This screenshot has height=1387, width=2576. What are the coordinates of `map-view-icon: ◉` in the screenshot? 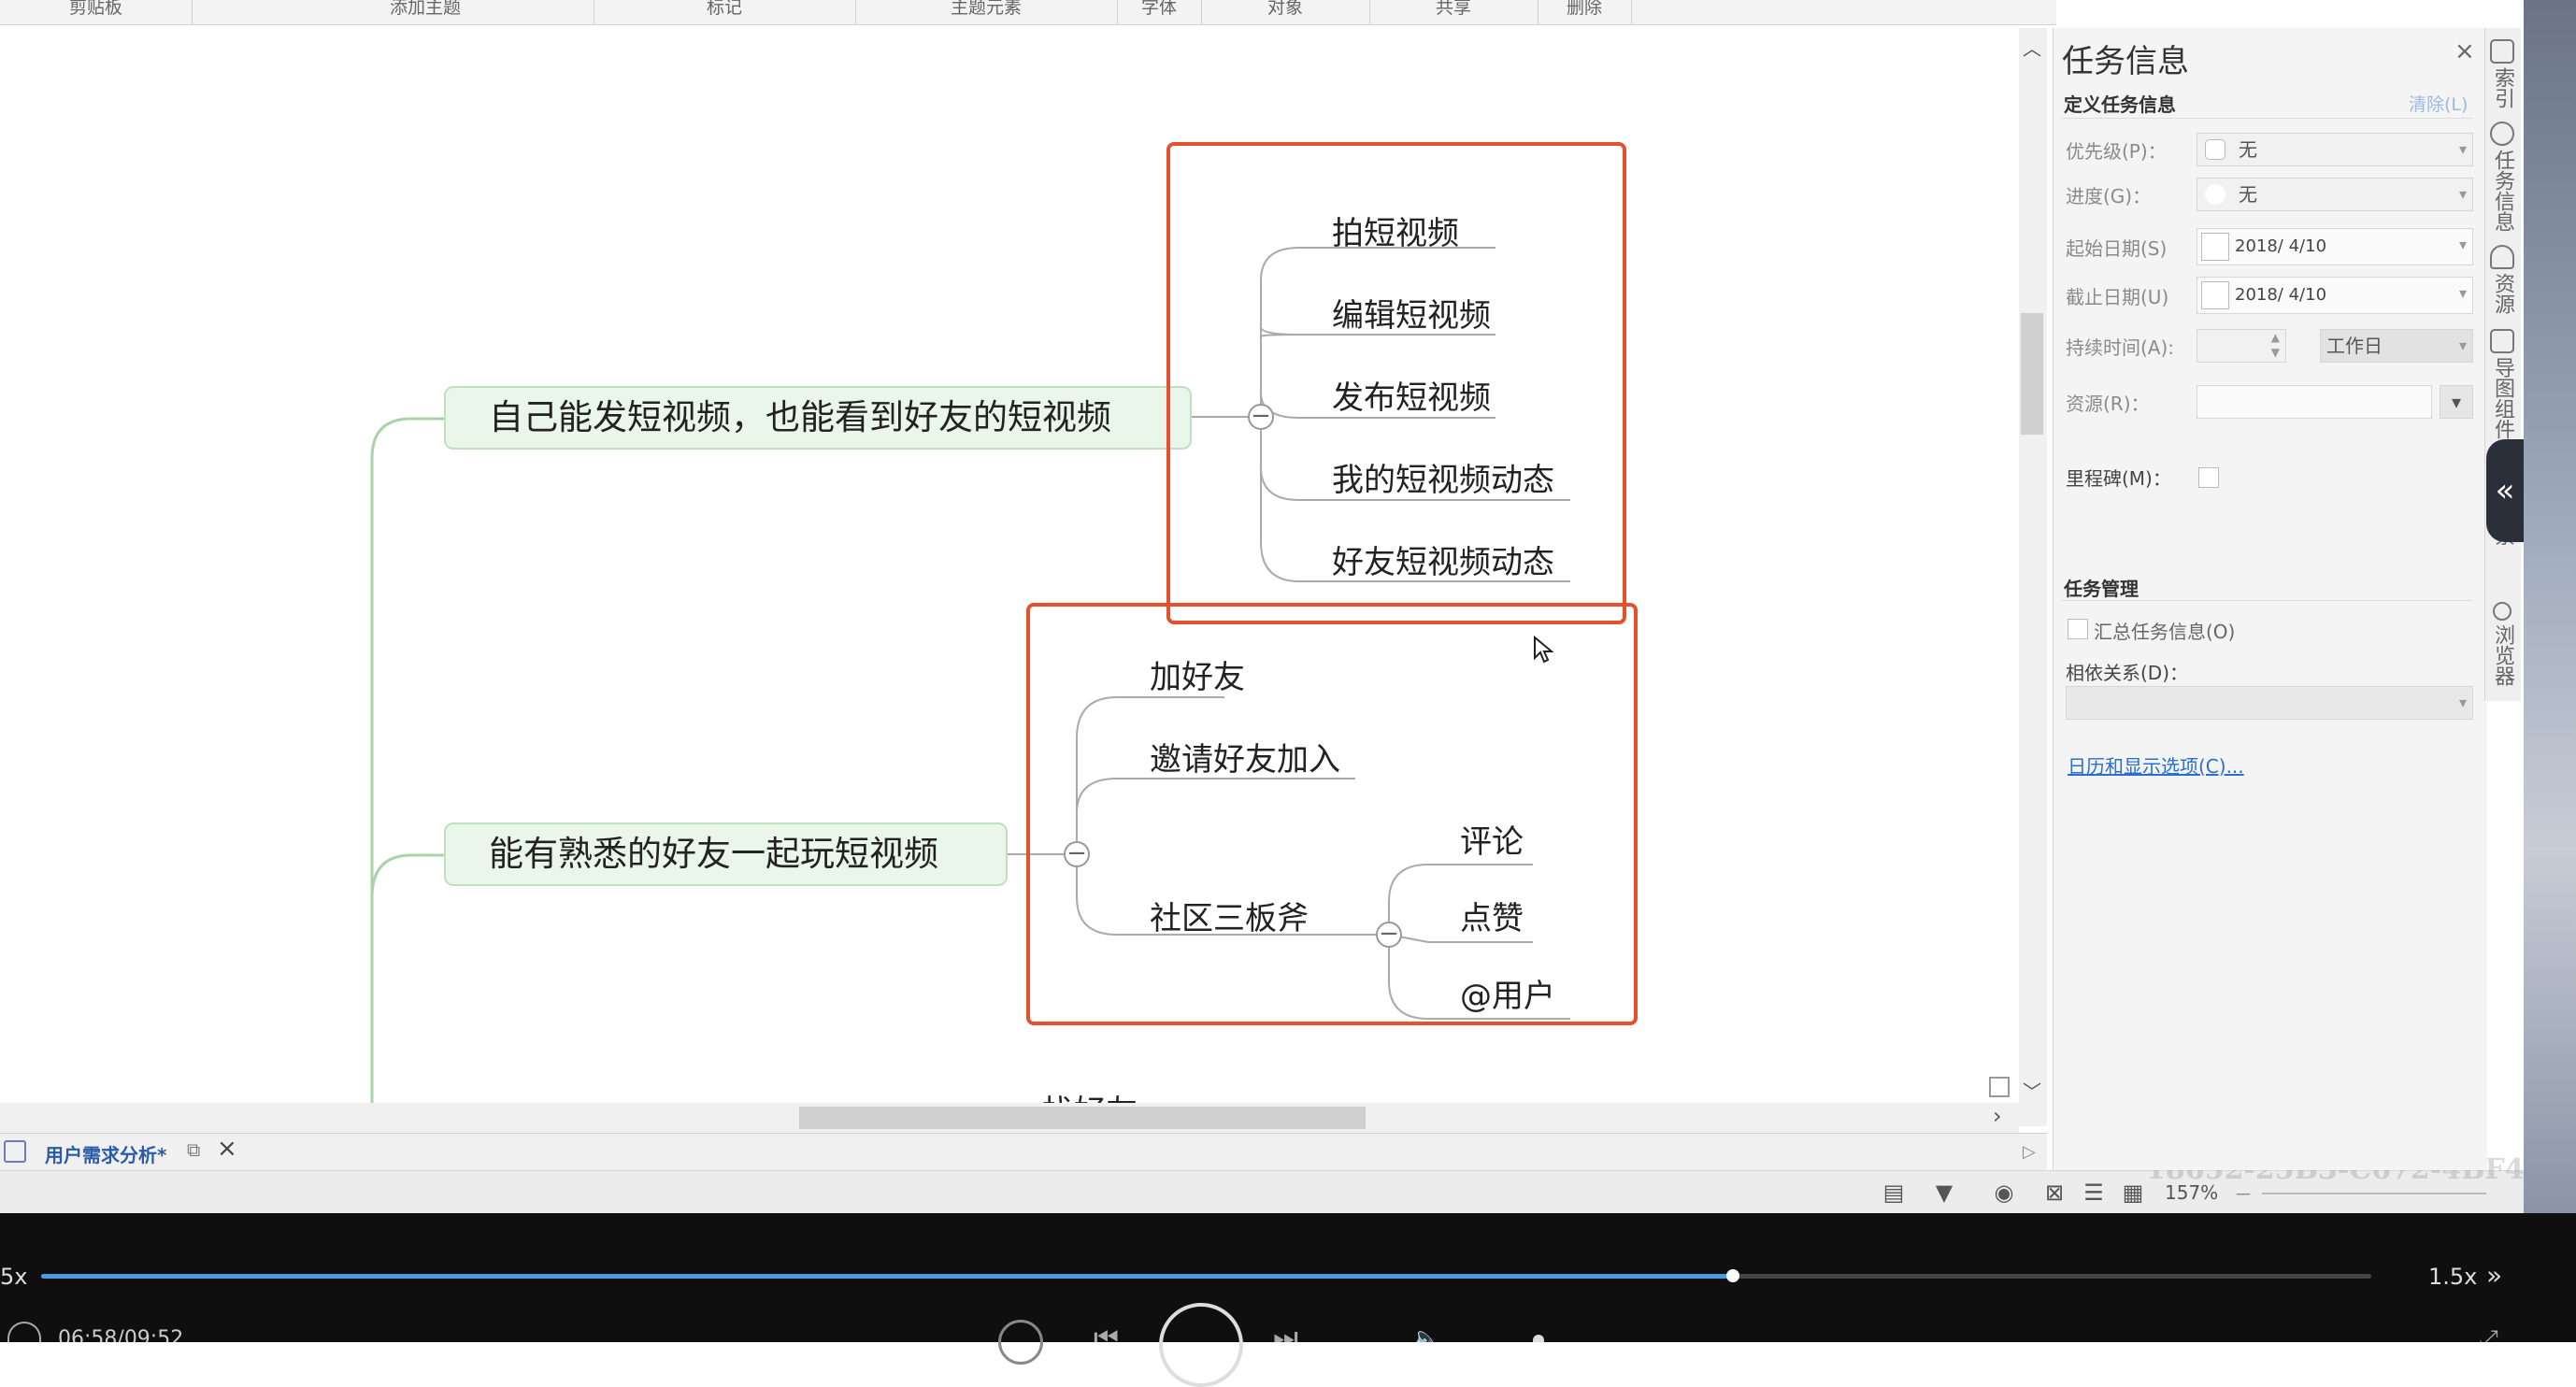 It's located at (2004, 1193).